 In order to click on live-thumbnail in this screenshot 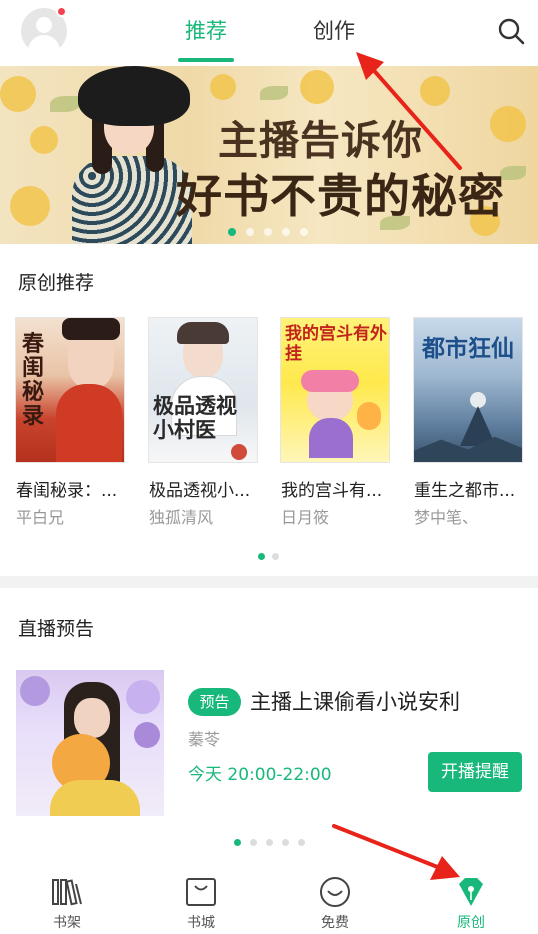, I will do `click(90, 743)`.